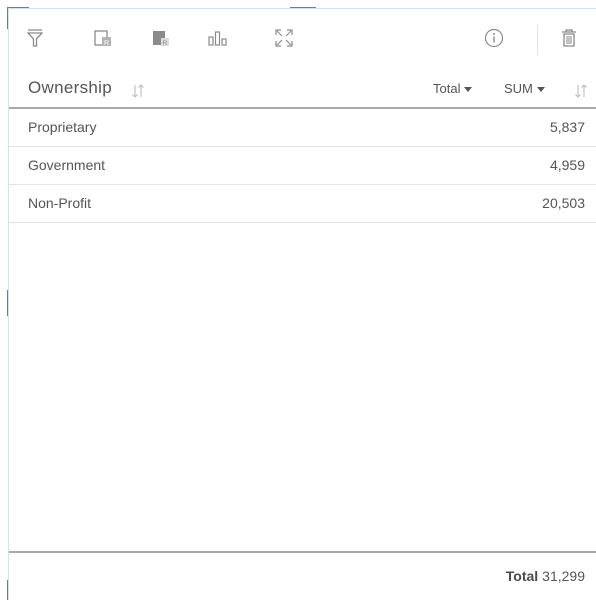 The width and height of the screenshot is (596, 601). I want to click on filter-icon, so click(35, 38).